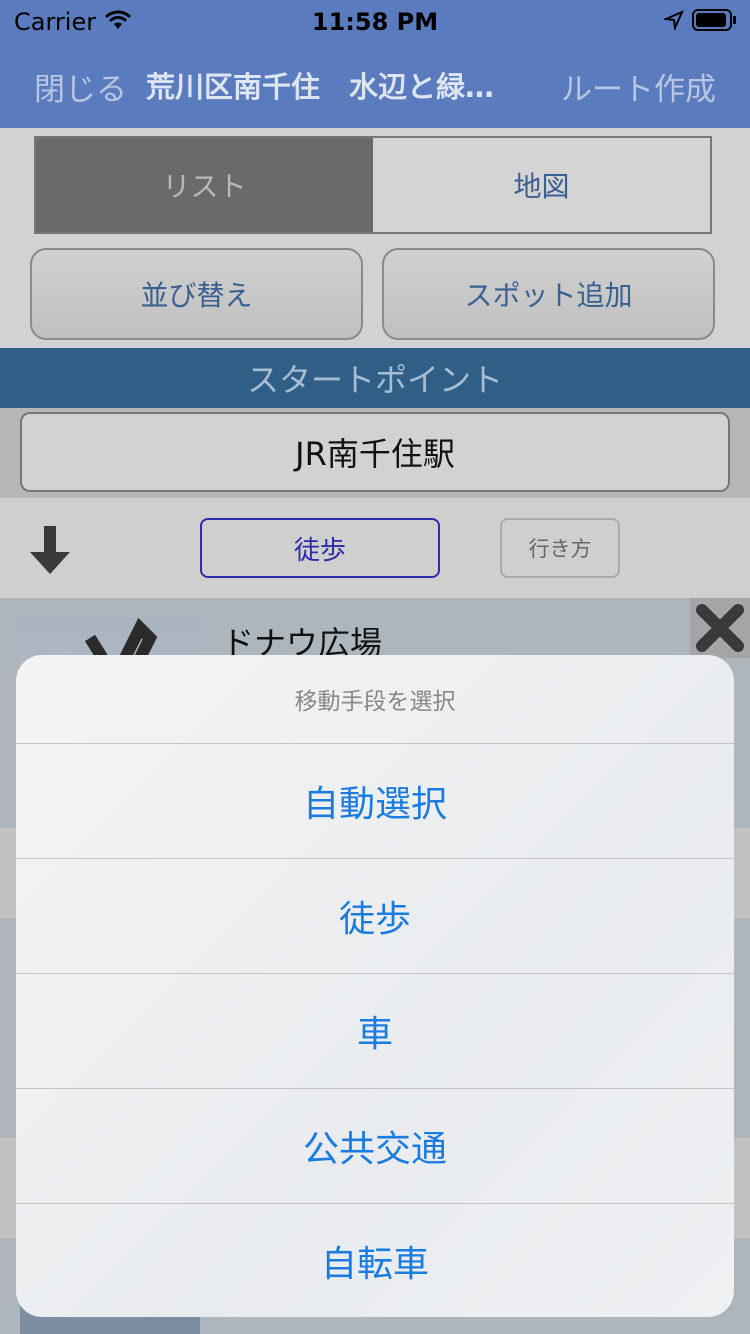 The height and width of the screenshot is (1334, 750). What do you see at coordinates (196, 294) in the screenshot?
I see `sort-button: 並び替え` at bounding box center [196, 294].